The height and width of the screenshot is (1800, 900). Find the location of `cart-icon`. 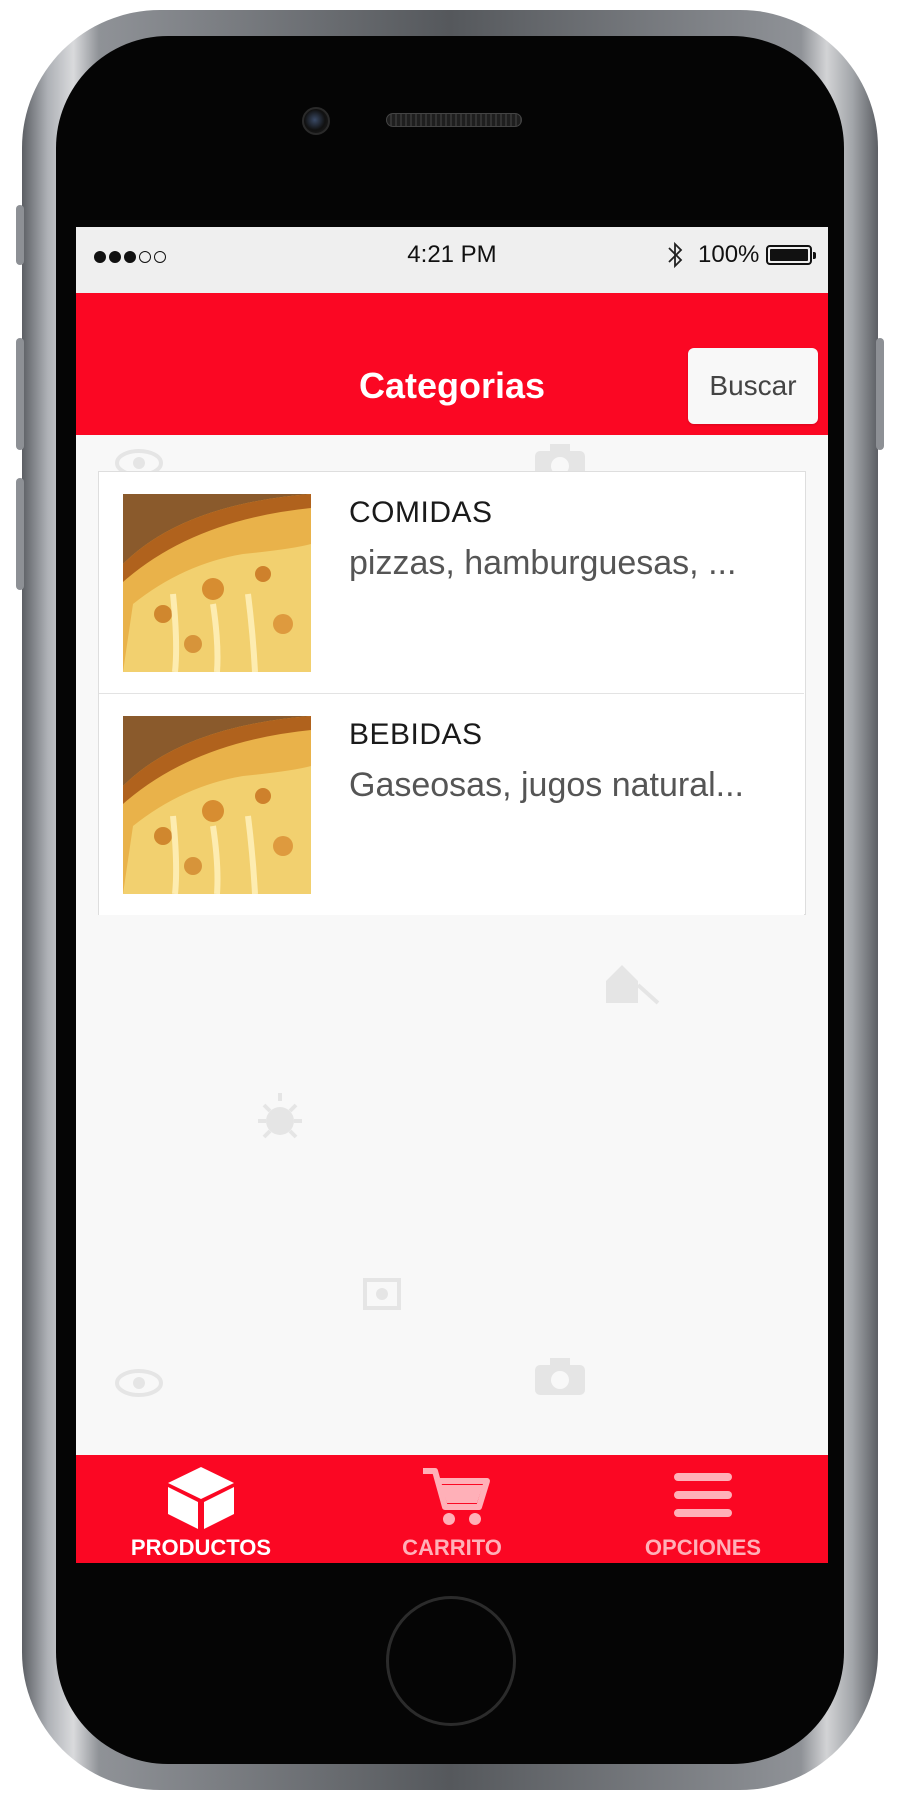

cart-icon is located at coordinates (456, 1496).